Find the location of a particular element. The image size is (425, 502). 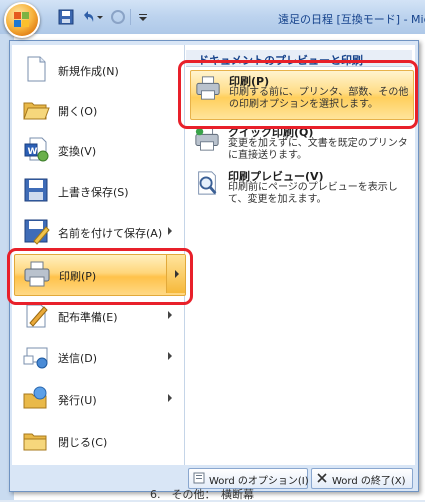

menu-item-label: 名前を付けて保存(A) is located at coordinates (110, 233).